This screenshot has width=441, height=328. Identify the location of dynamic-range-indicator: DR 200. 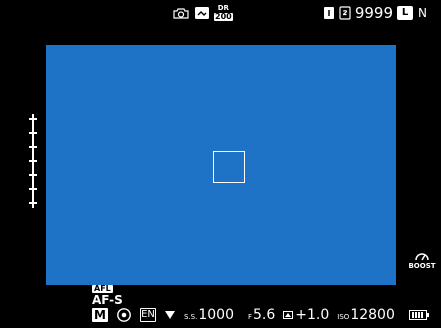
(223, 13).